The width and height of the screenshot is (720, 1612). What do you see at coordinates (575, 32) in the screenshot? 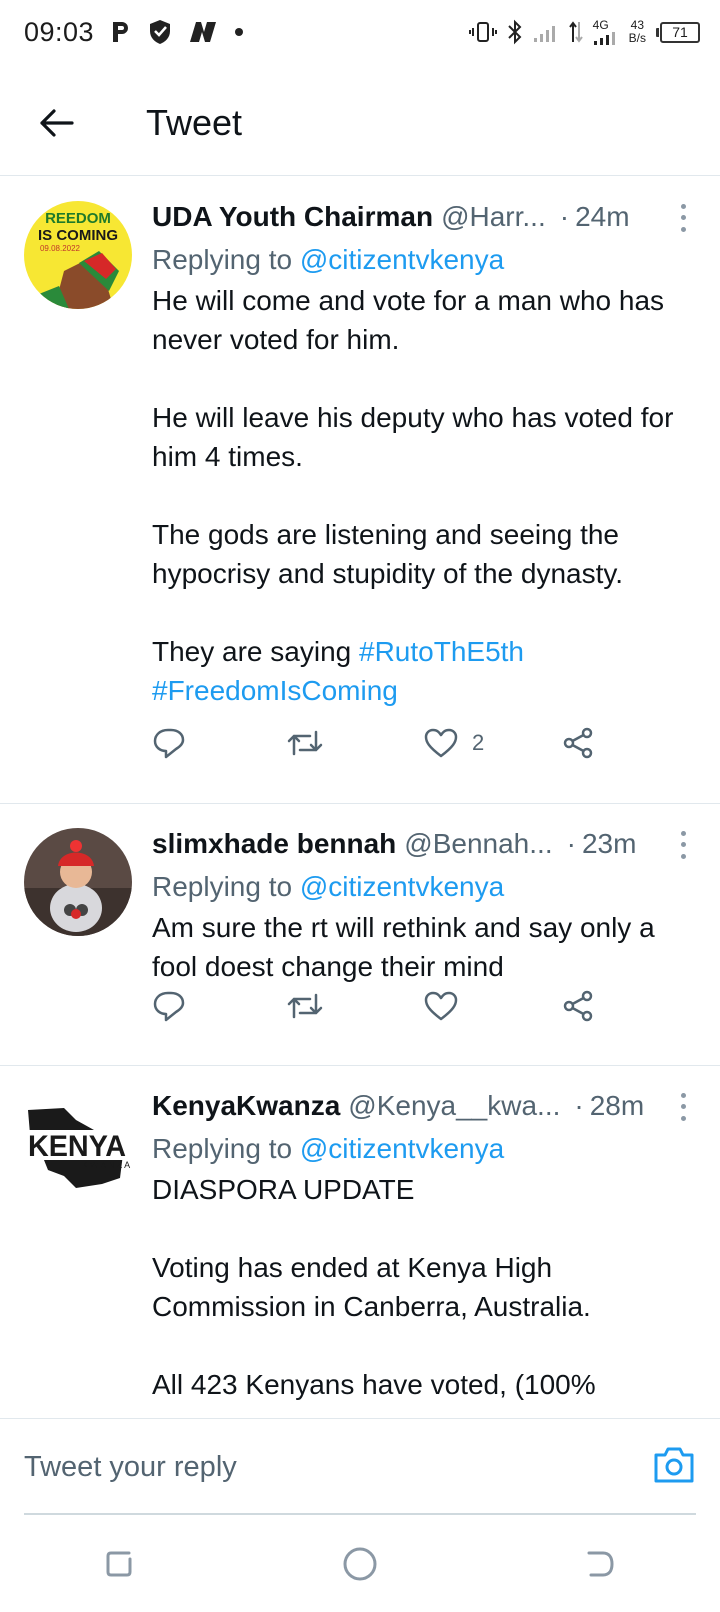
I see `data-arrows-icon` at bounding box center [575, 32].